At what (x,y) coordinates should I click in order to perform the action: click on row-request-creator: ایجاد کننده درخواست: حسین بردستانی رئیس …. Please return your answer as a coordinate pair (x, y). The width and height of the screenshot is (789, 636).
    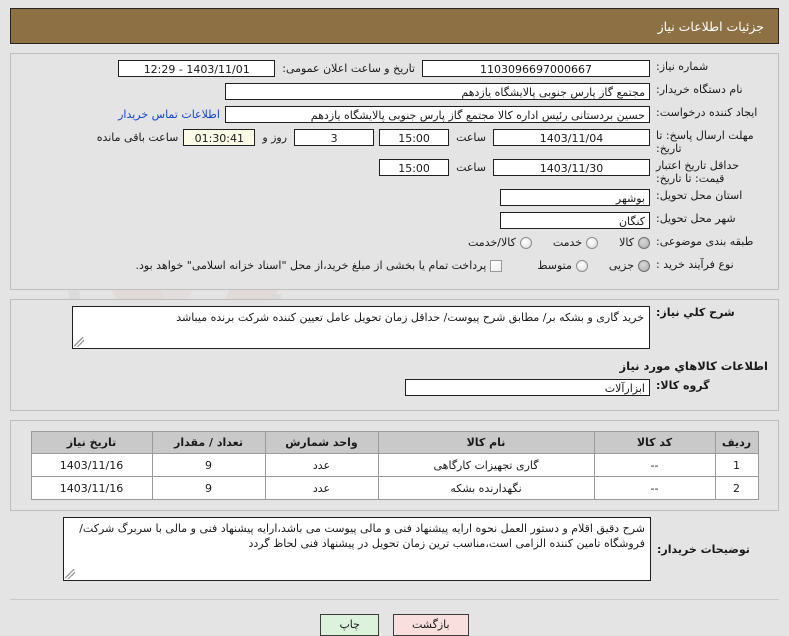
    Looking at the image, I should click on (394, 115).